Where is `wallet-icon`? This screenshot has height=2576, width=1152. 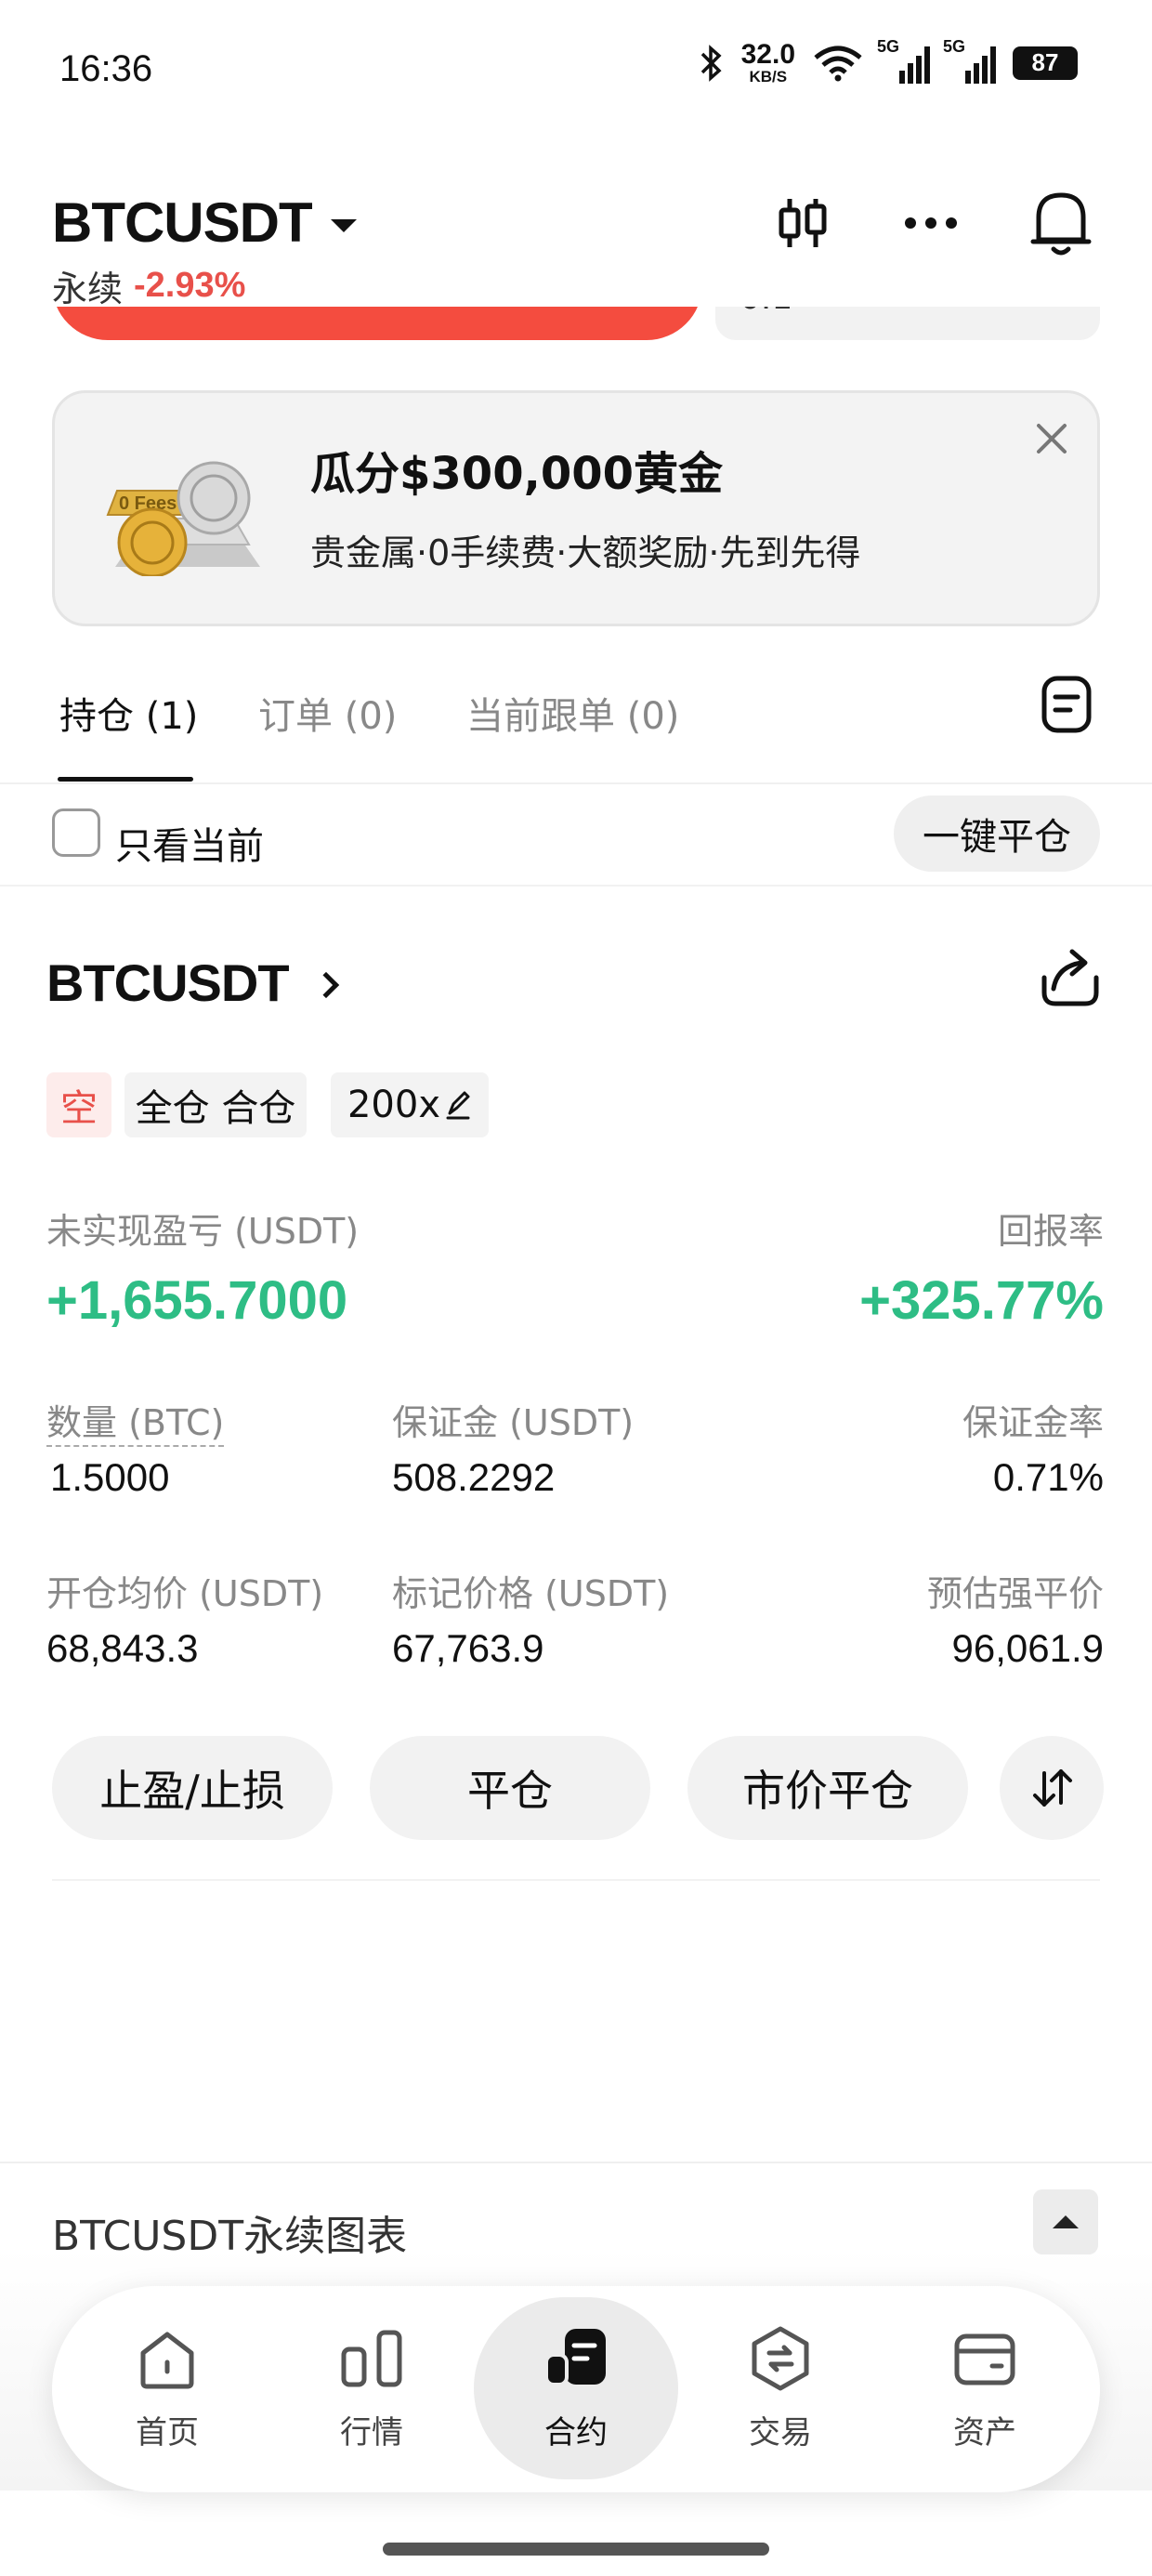 wallet-icon is located at coordinates (984, 2358).